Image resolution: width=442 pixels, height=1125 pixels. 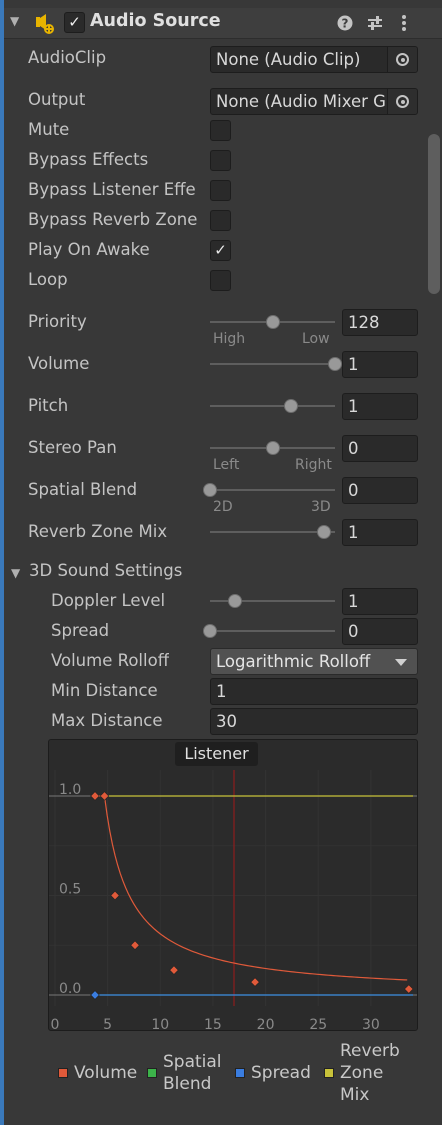 I want to click on 3d-sound-settings-foldout: 3D Sound Settings, so click(x=105, y=570).